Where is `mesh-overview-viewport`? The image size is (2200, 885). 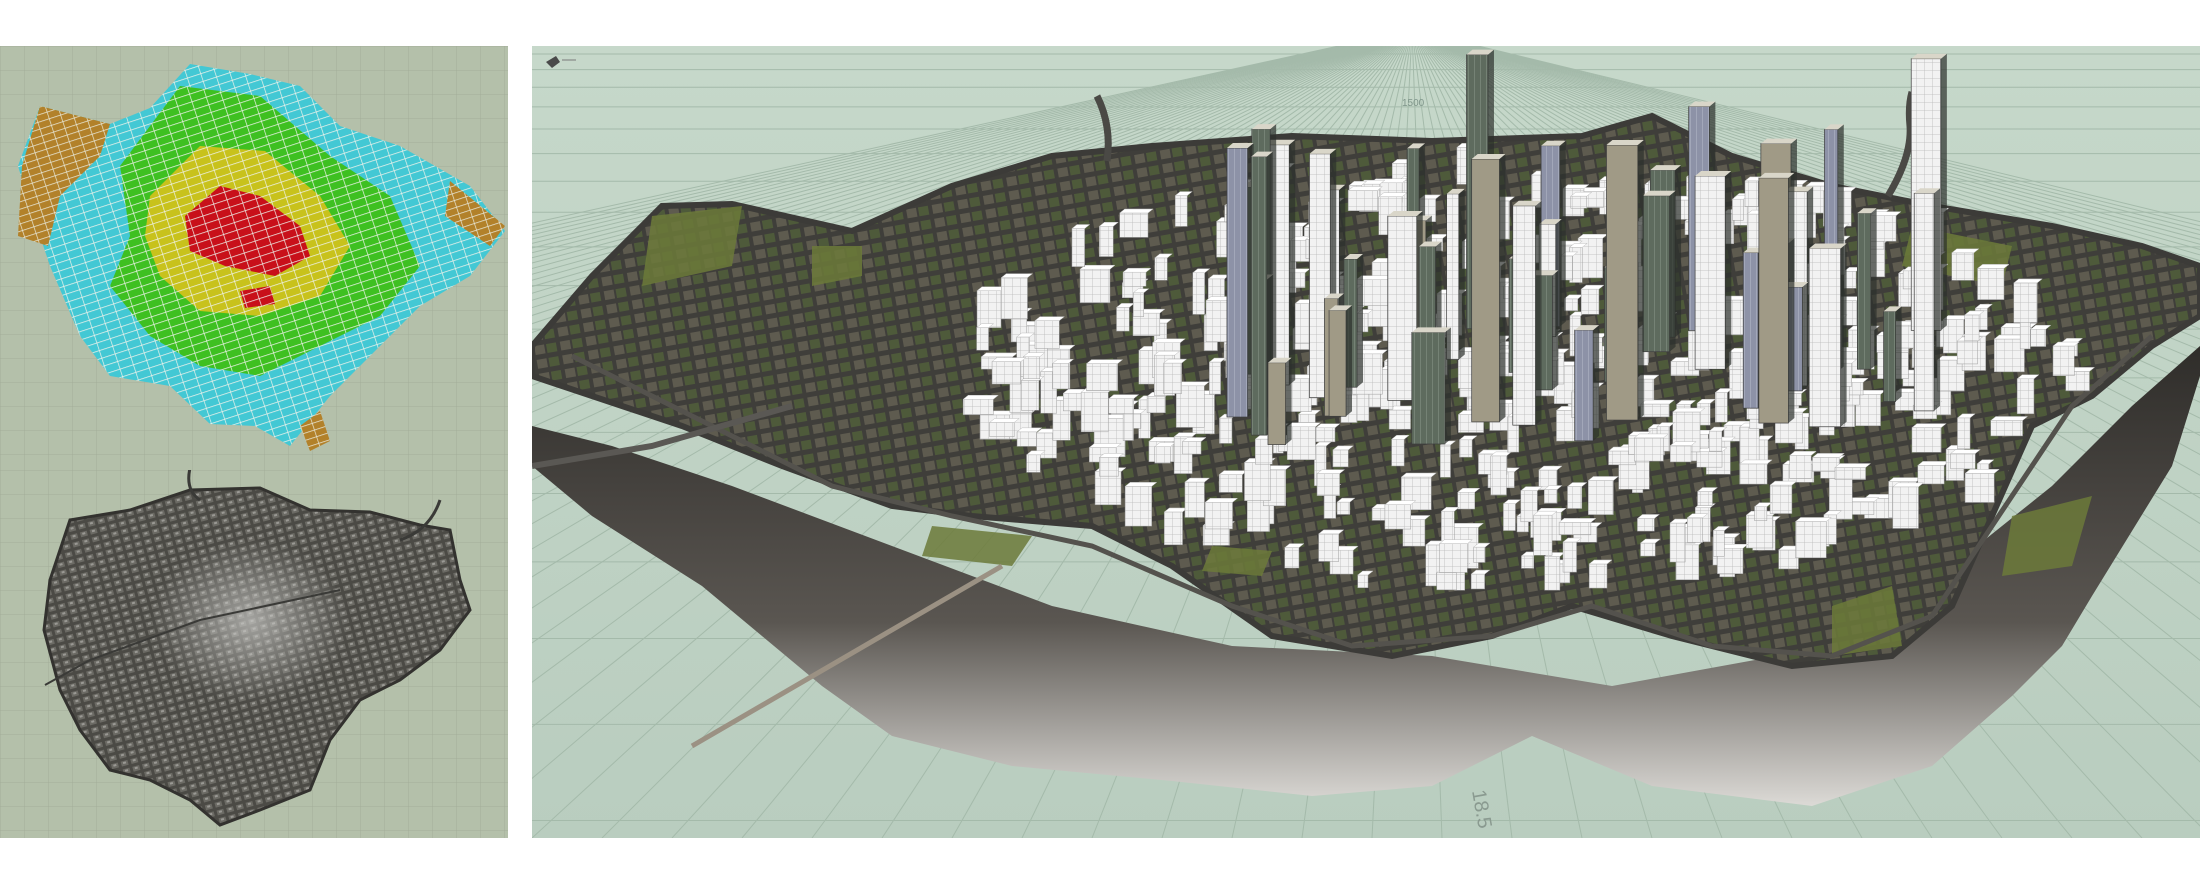 mesh-overview-viewport is located at coordinates (254, 654).